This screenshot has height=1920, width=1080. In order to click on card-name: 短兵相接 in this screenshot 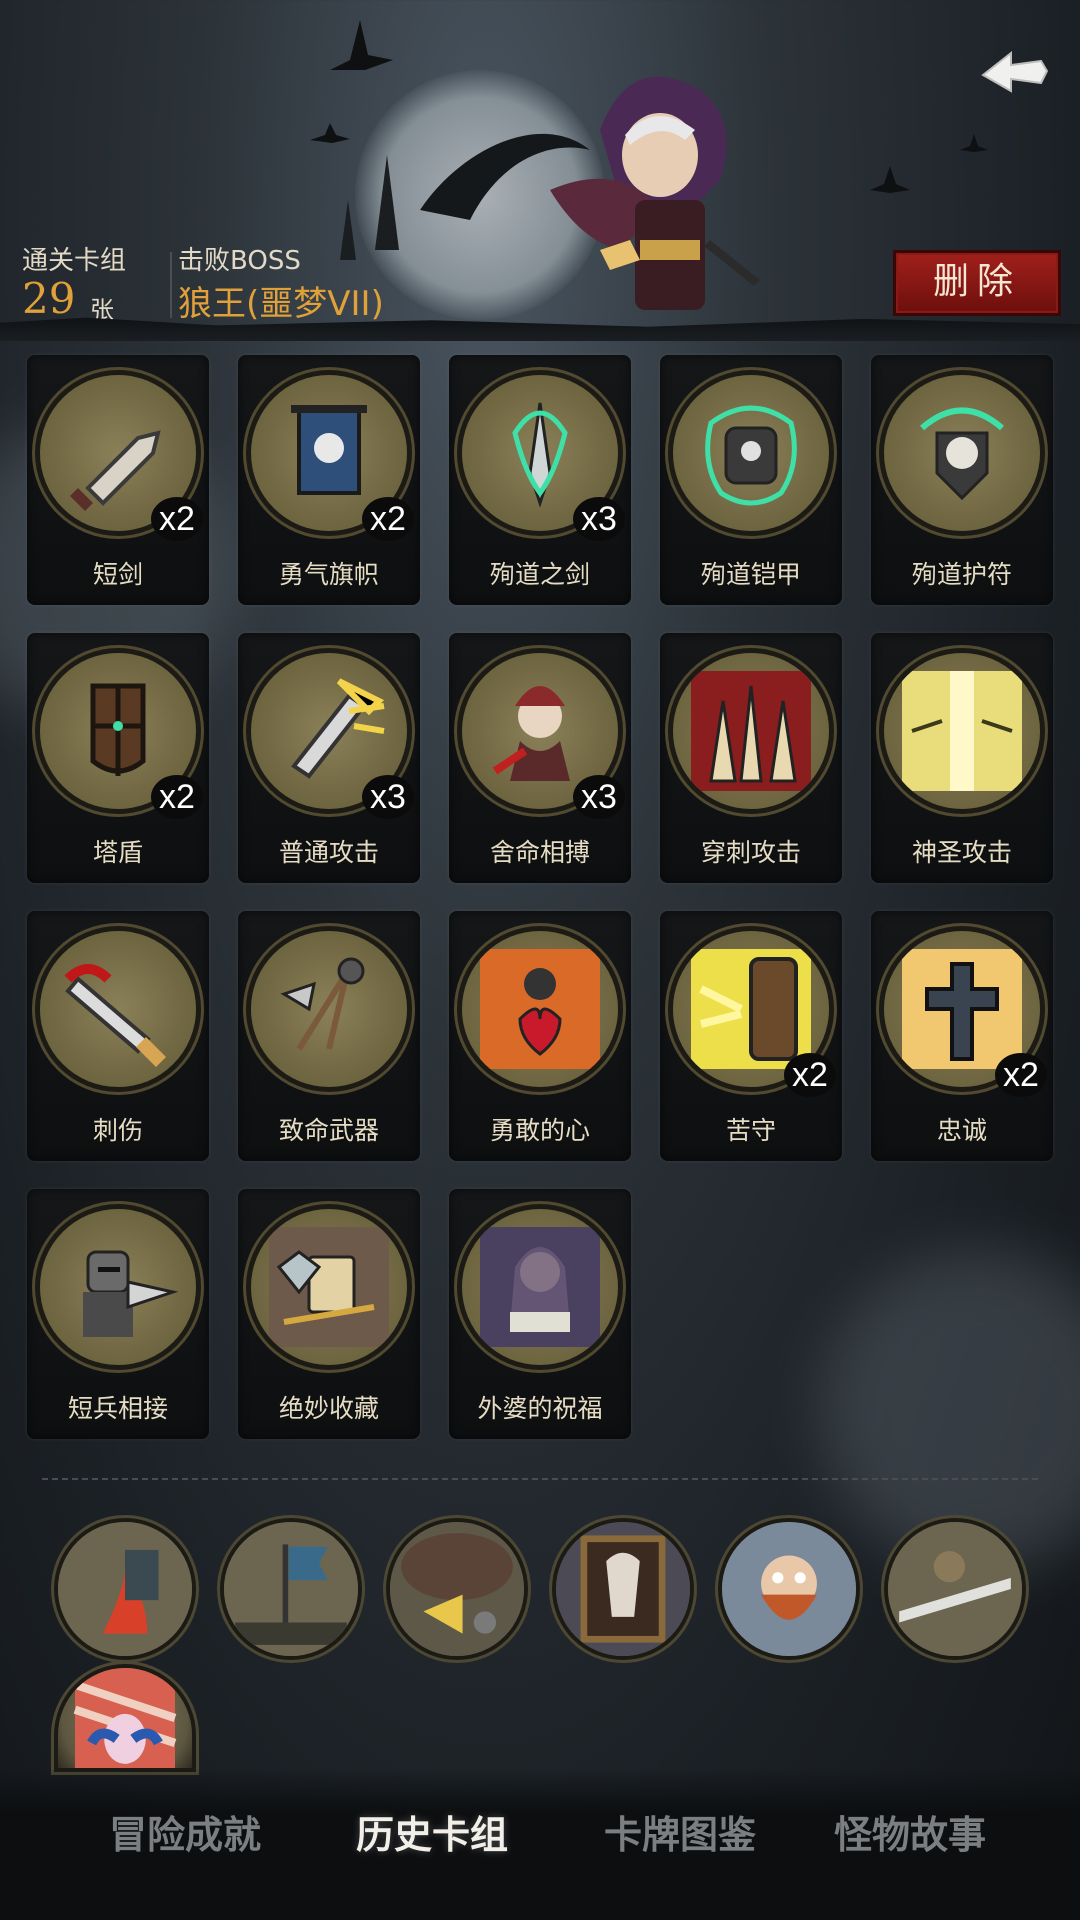, I will do `click(117, 1408)`.